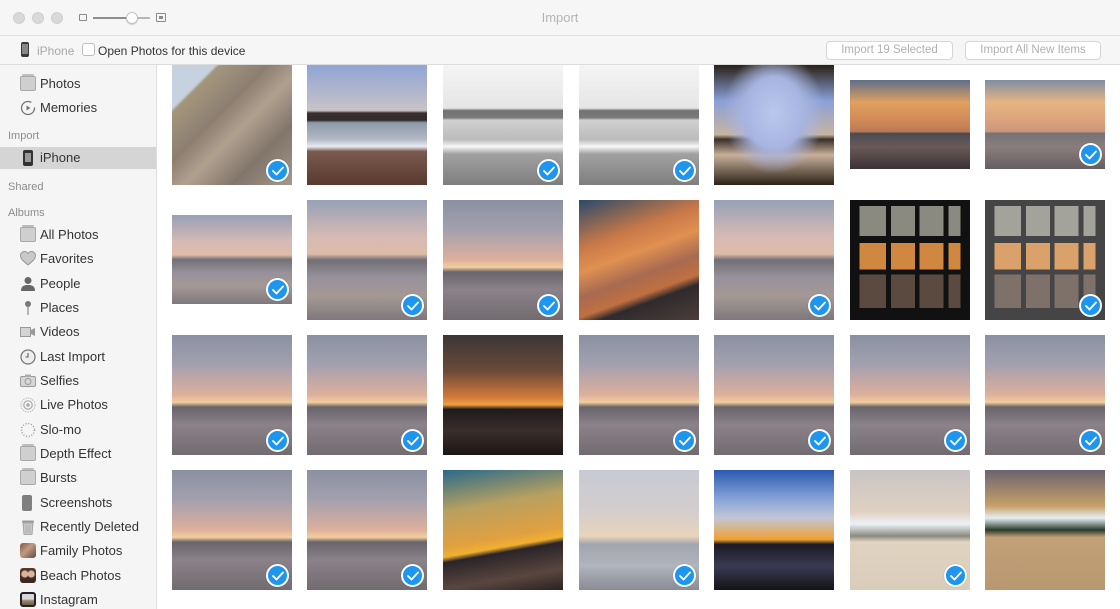 This screenshot has width=1120, height=609. Describe the element at coordinates (78, 478) in the screenshot. I see `sidebar-item-bursts: Bursts` at that location.